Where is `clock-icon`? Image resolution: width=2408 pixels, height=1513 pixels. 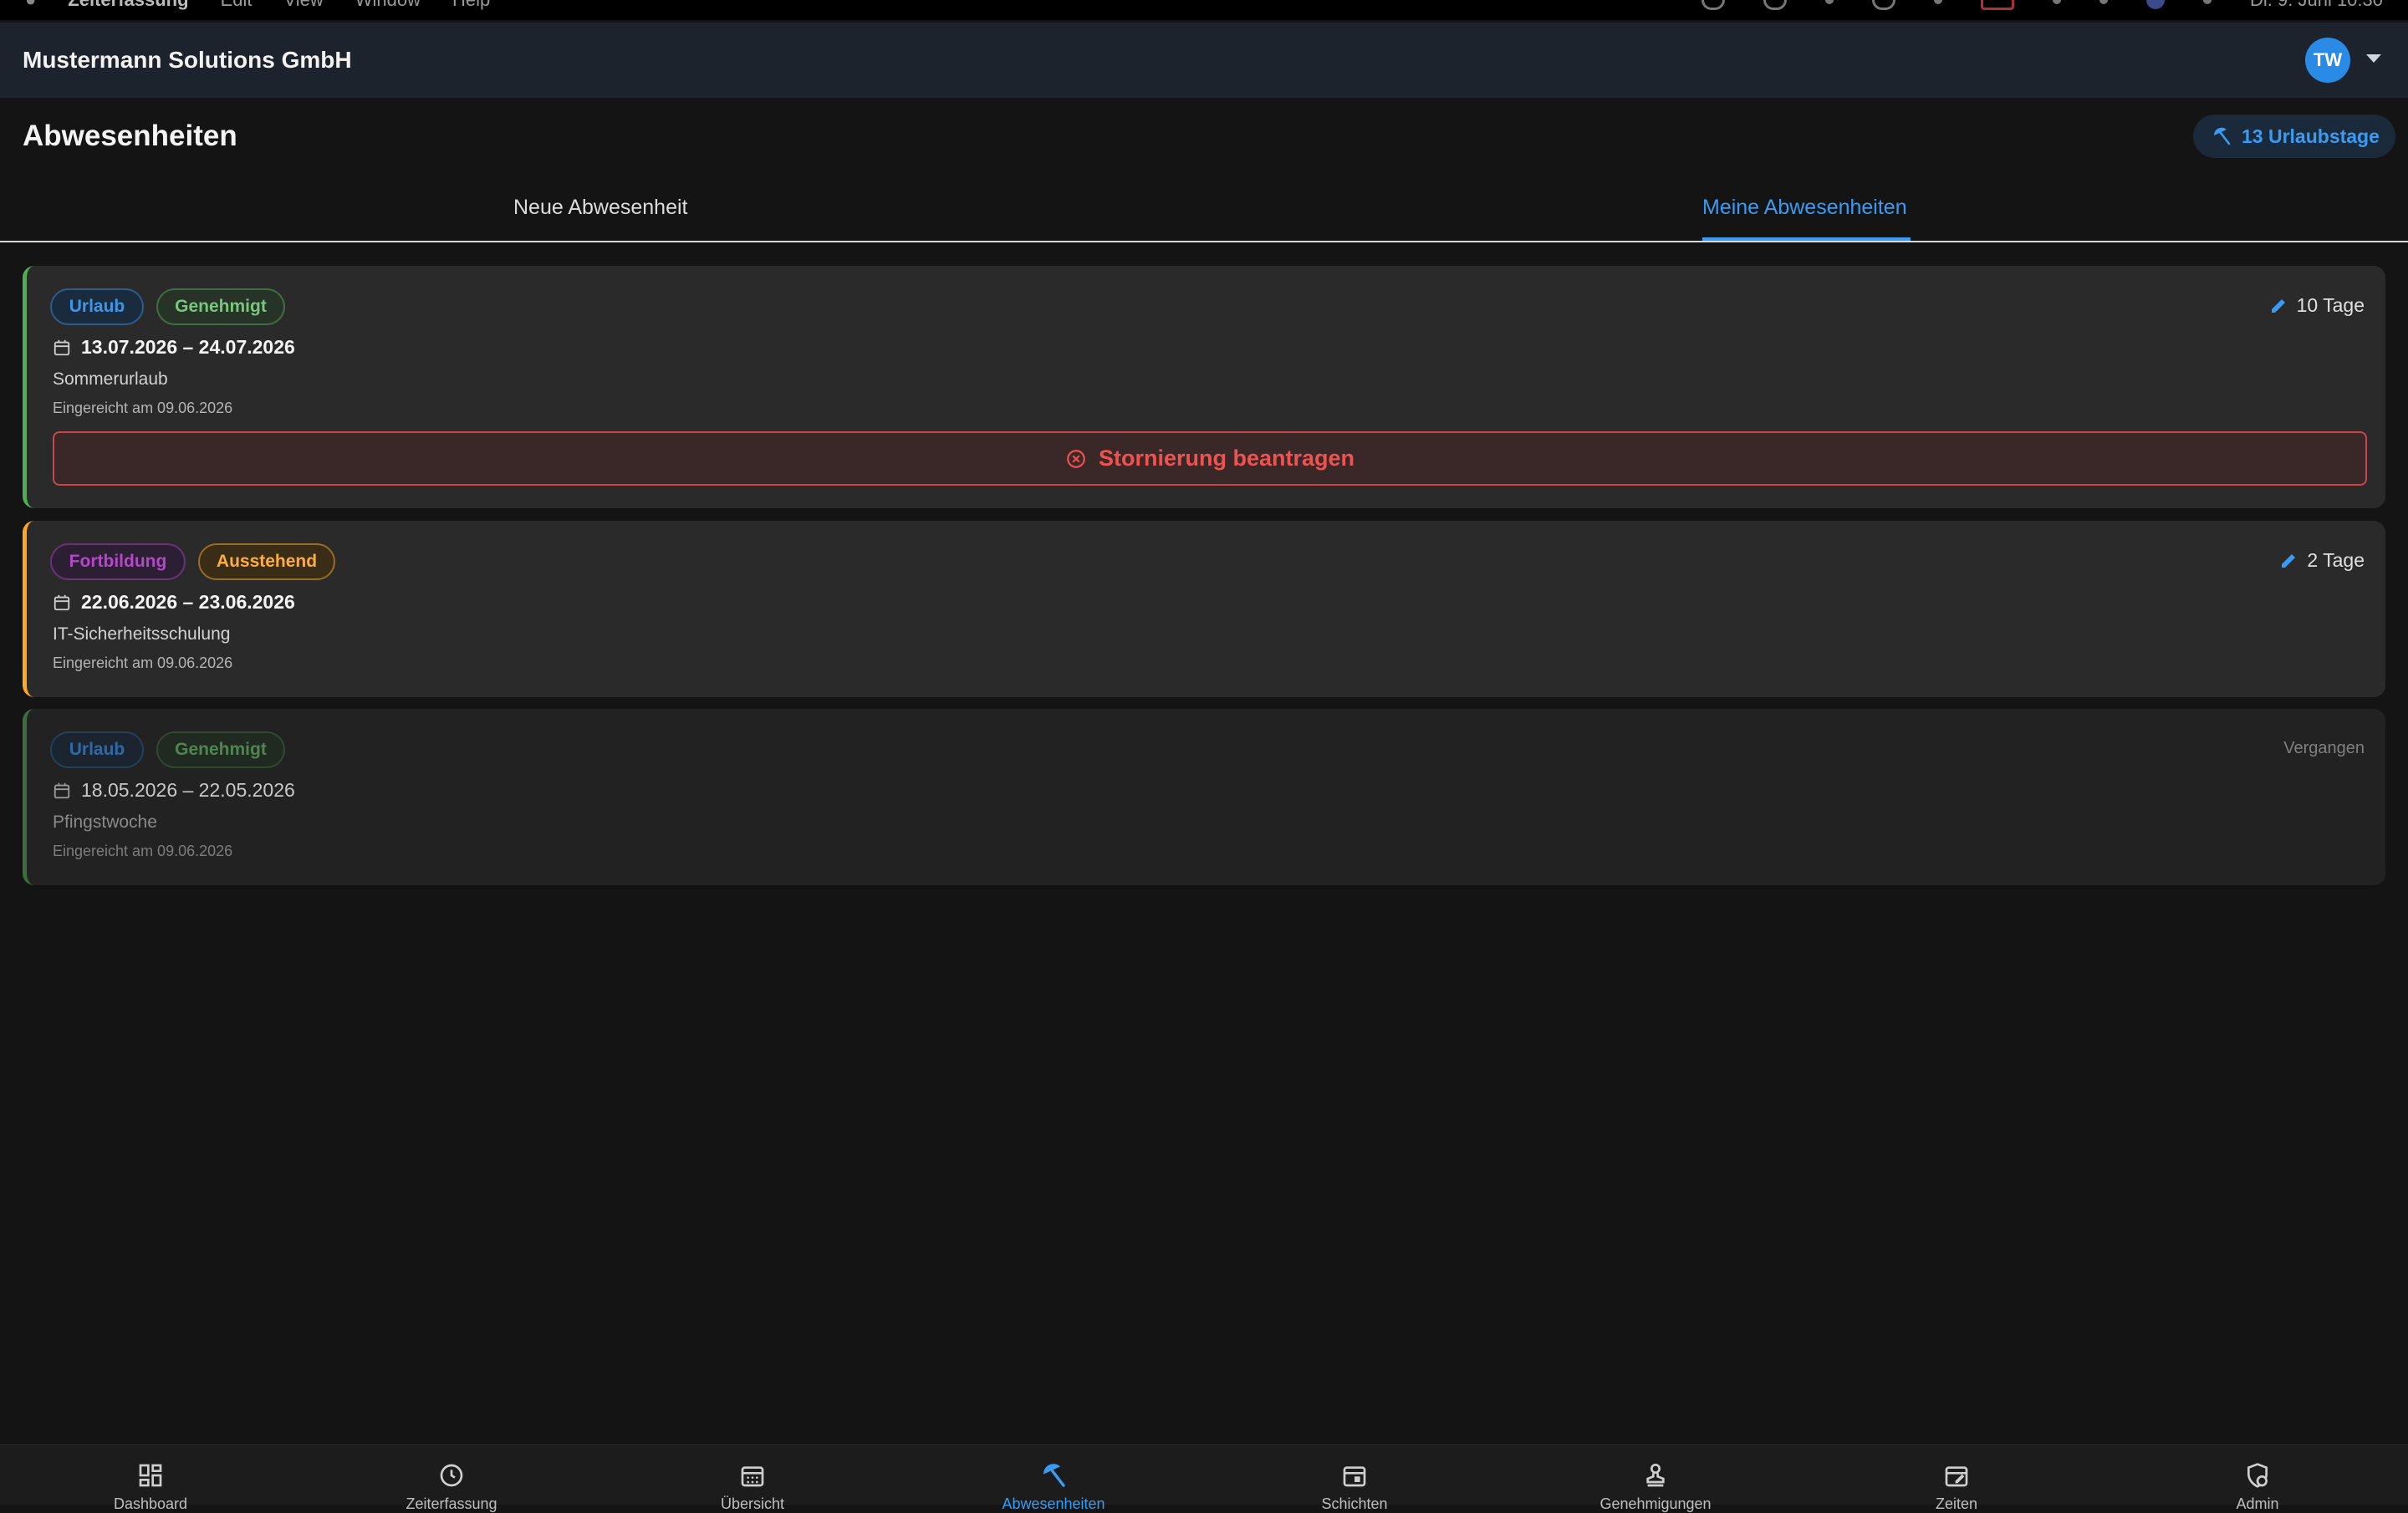 clock-icon is located at coordinates (451, 1475).